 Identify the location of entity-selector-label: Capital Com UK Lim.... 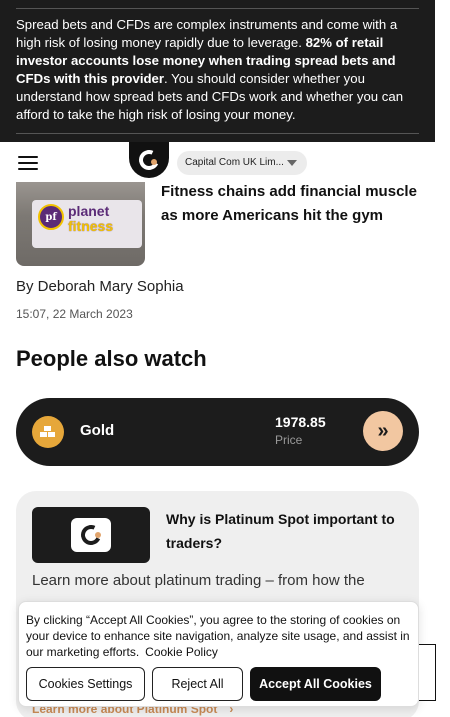
(234, 162).